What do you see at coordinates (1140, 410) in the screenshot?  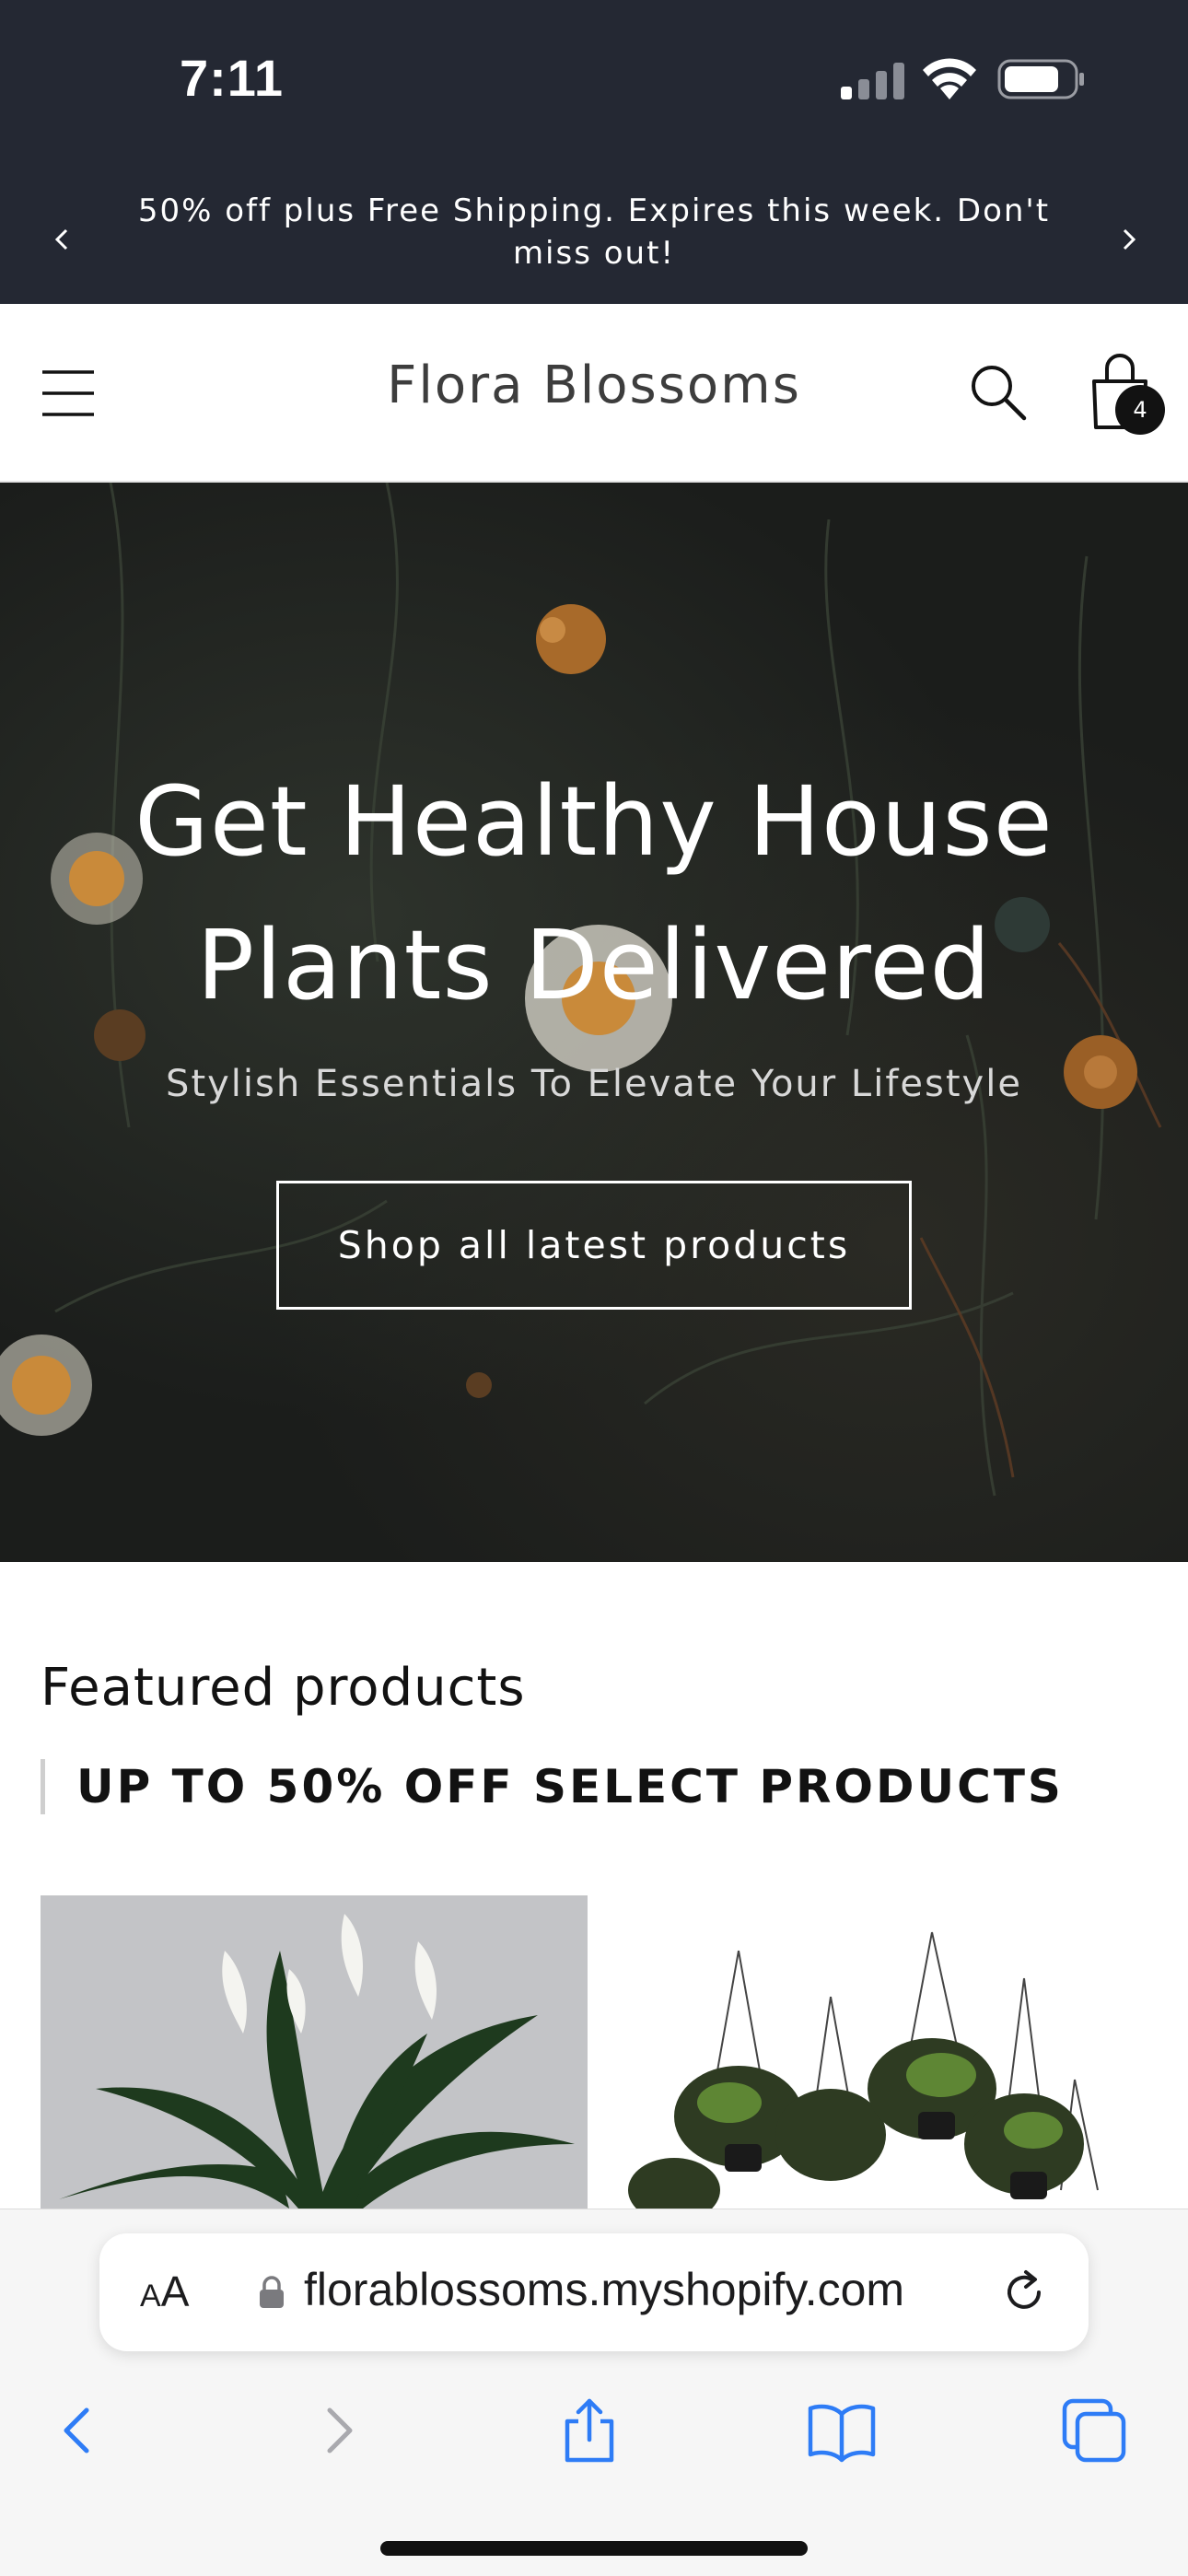 I see `cart-count-badge: 4` at bounding box center [1140, 410].